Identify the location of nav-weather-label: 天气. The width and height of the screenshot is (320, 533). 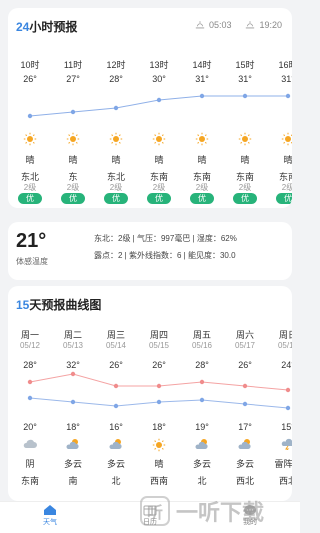
(50, 522).